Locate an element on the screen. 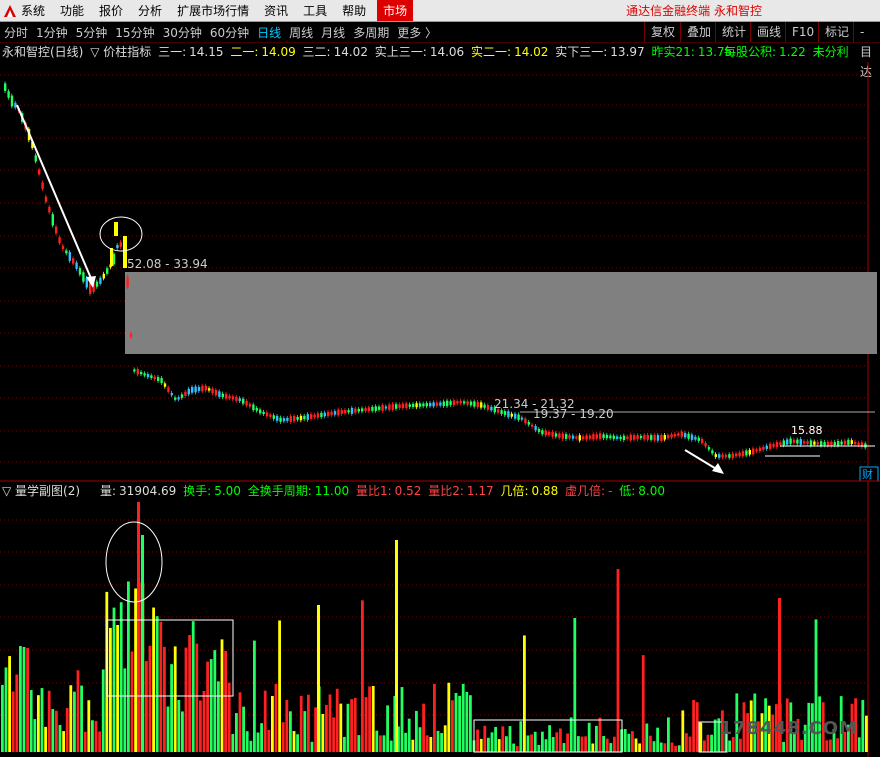  highlight-circle-volume is located at coordinates (134, 562).